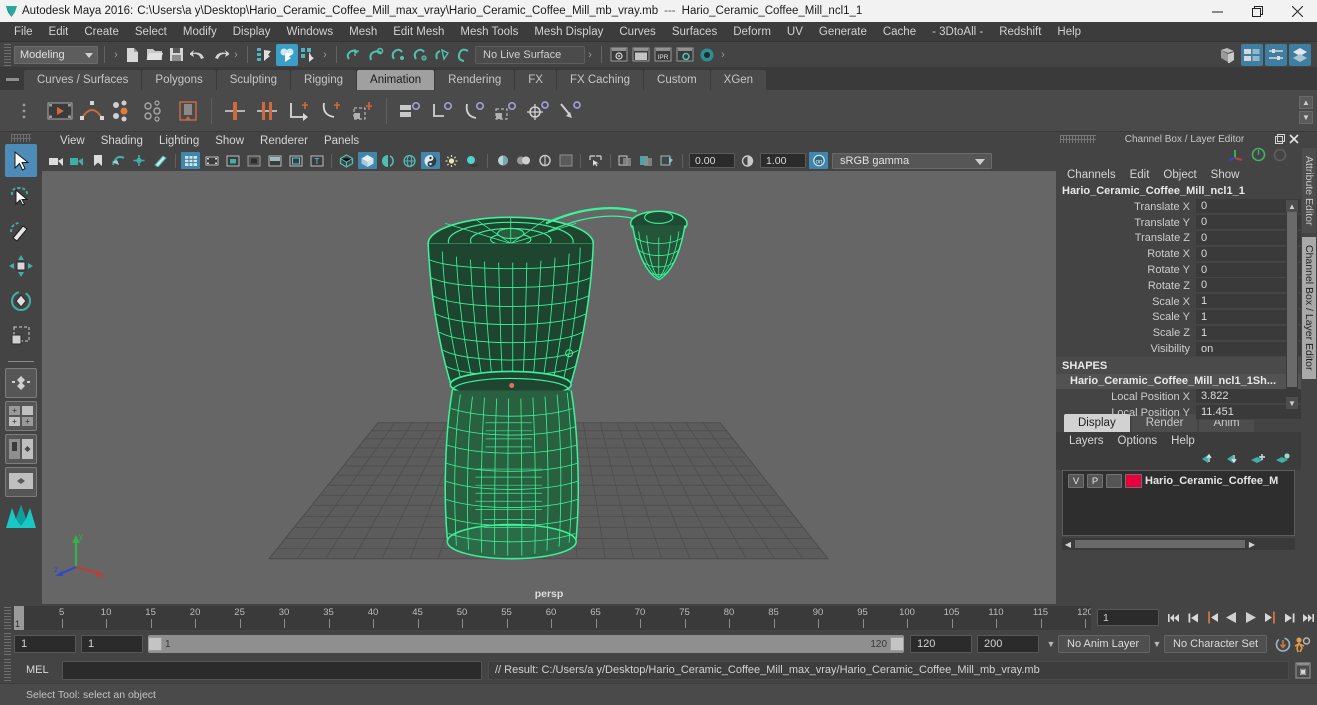 This screenshot has width=1317, height=705. Describe the element at coordinates (1193, 618) in the screenshot. I see `step-back-keyframe-button` at that location.